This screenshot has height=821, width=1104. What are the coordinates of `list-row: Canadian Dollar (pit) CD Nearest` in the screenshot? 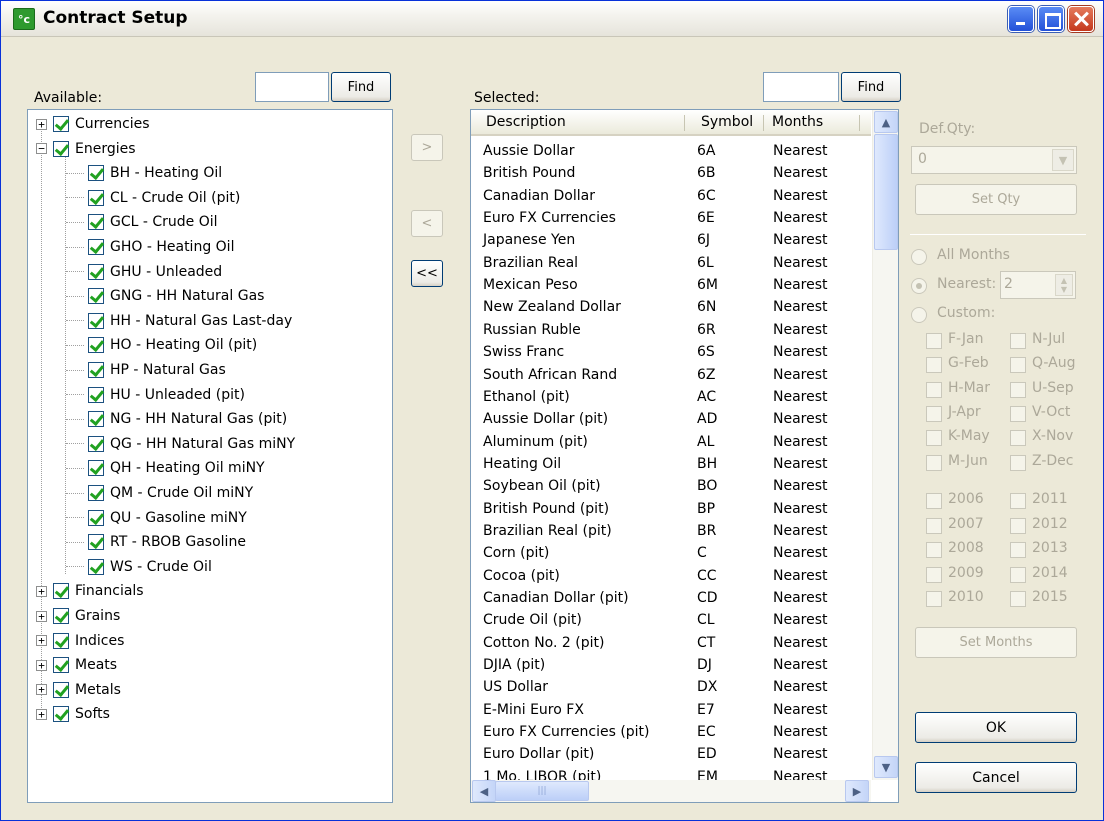 It's located at (671, 599).